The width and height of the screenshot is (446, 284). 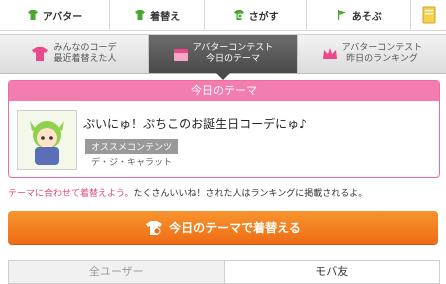 What do you see at coordinates (85, 59) in the screenshot?
I see `tab-recent-line2: 最近着替えた人` at bounding box center [85, 59].